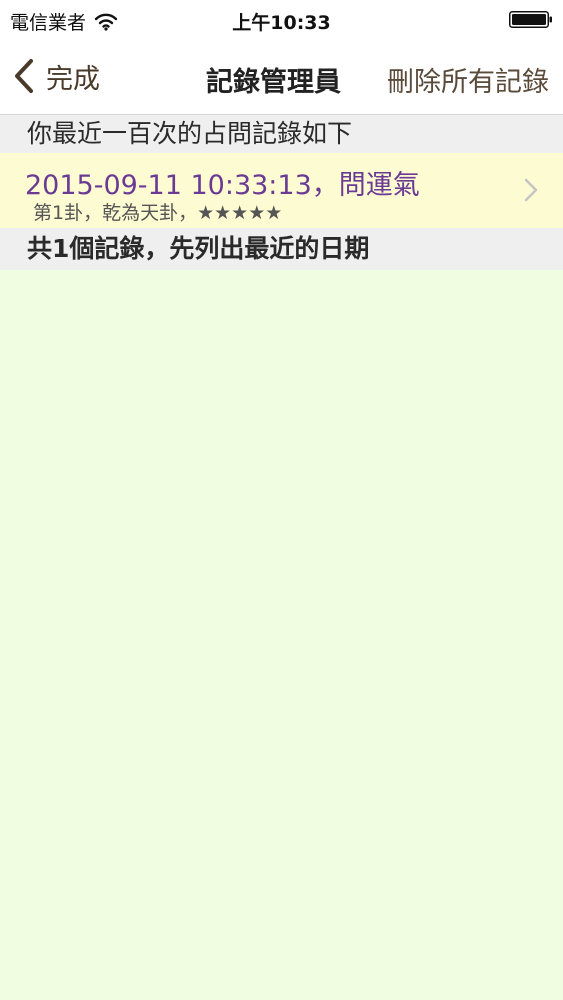  I want to click on record-subtitle: 第1卦，乾為天卦，★★★★★, so click(158, 213).